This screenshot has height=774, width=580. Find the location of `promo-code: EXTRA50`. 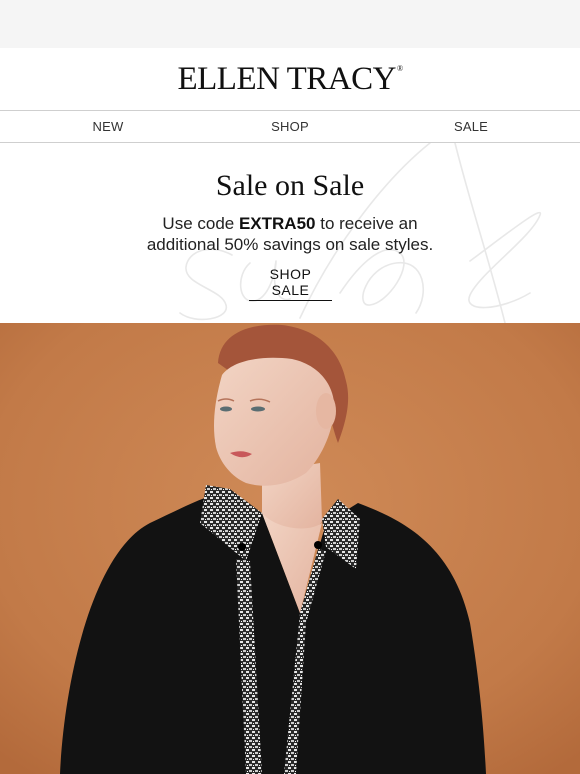

promo-code: EXTRA50 is located at coordinates (277, 223).